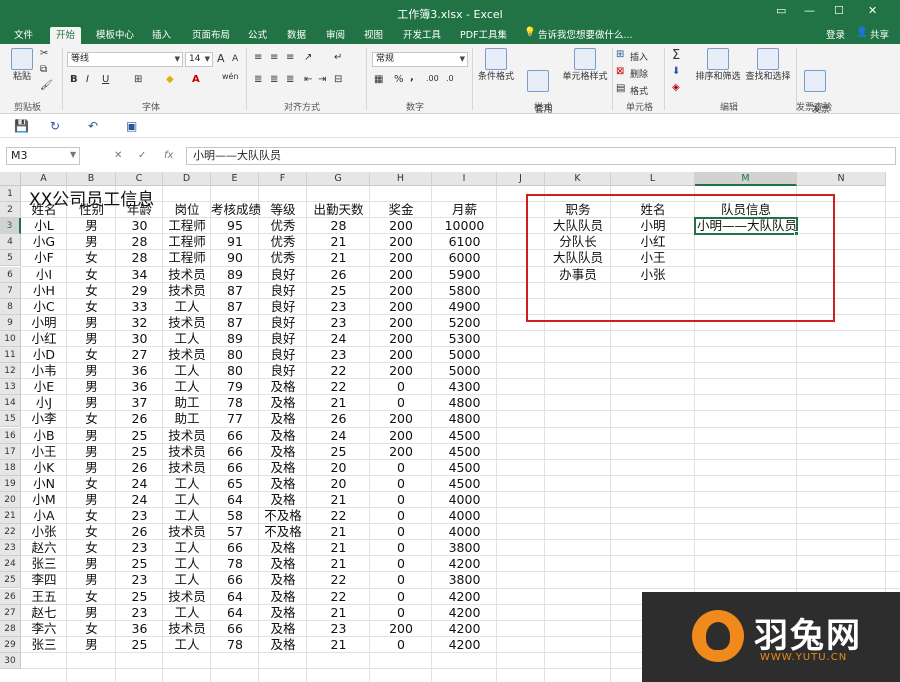 This screenshot has height=682, width=900. I want to click on formula-input: 小明——大队队员, so click(541, 156).